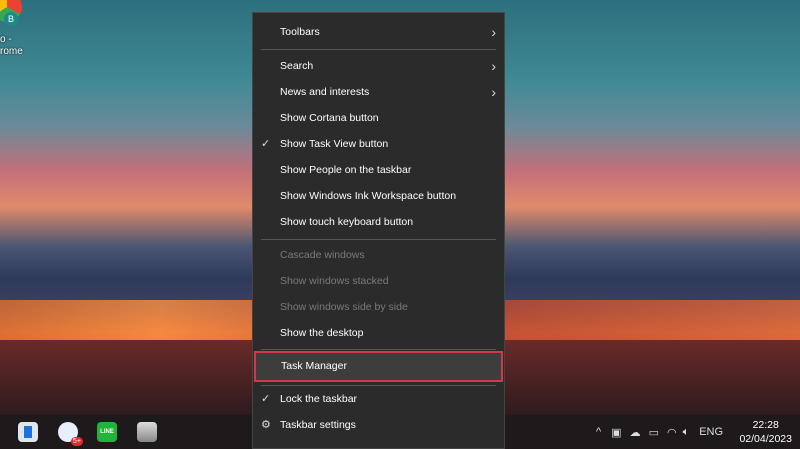 The height and width of the screenshot is (449, 800). Describe the element at coordinates (11, 45) in the screenshot. I see `desktop-icon-label: o - rome` at that location.